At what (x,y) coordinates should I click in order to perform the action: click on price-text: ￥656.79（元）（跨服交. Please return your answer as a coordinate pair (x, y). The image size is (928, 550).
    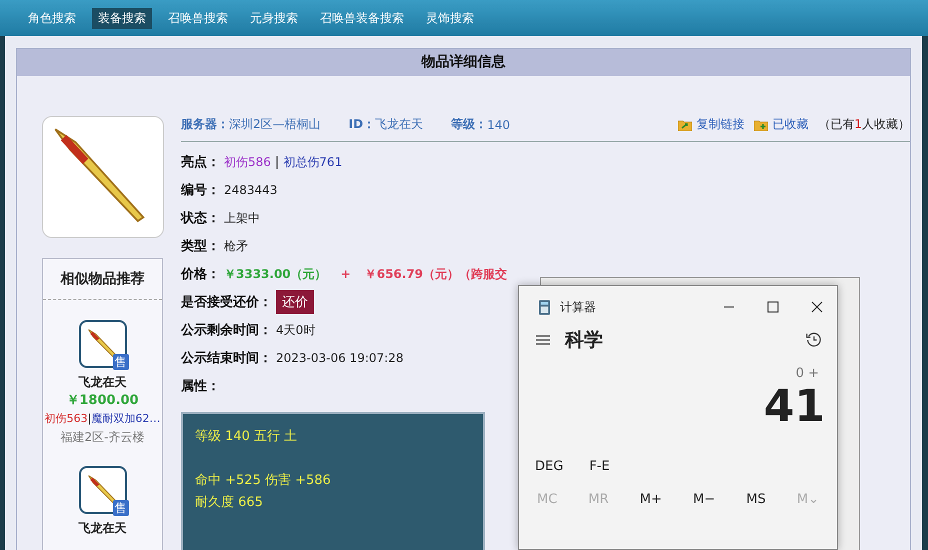
    Looking at the image, I should click on (436, 274).